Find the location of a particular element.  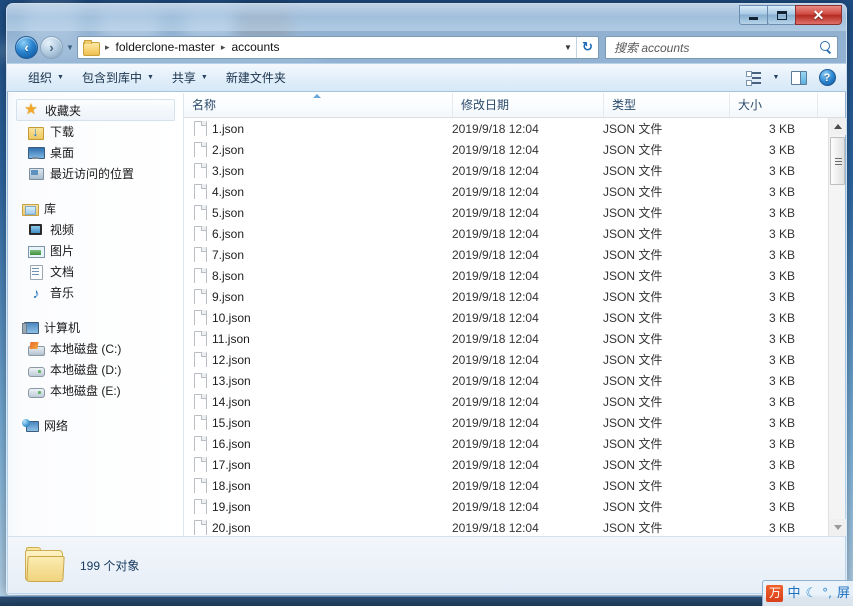

help-button: ? is located at coordinates (827, 78).